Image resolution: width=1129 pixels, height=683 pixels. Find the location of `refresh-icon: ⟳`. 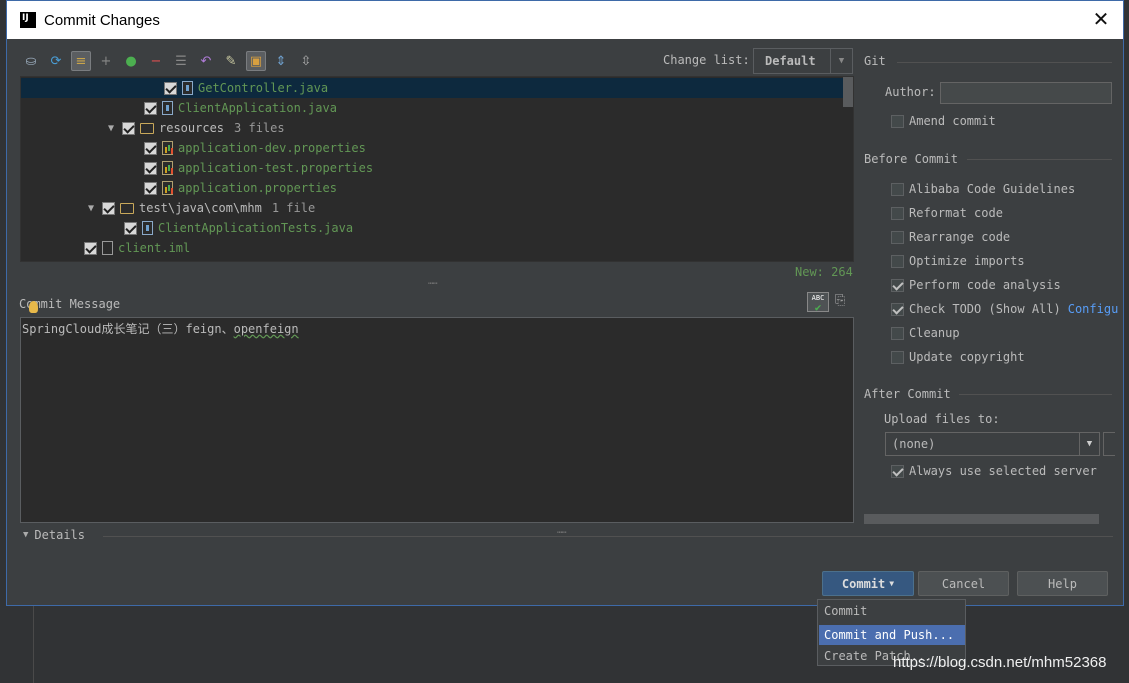

refresh-icon: ⟳ is located at coordinates (56, 61).